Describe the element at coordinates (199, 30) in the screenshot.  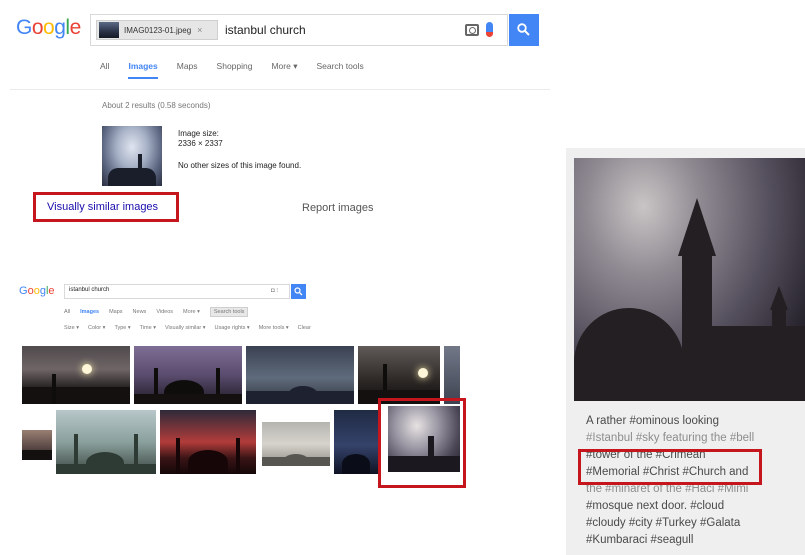
I see `close-icon: ×` at that location.